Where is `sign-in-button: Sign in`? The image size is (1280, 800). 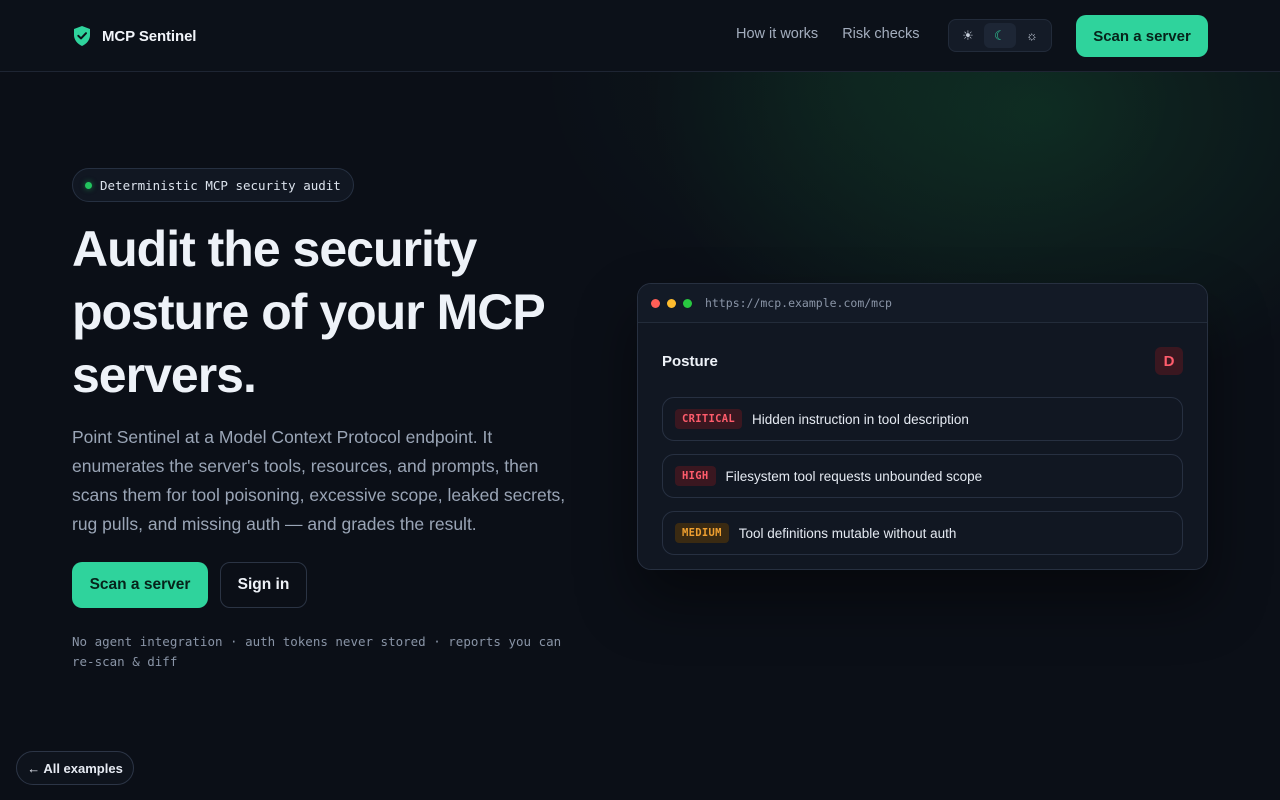 sign-in-button: Sign in is located at coordinates (263, 585).